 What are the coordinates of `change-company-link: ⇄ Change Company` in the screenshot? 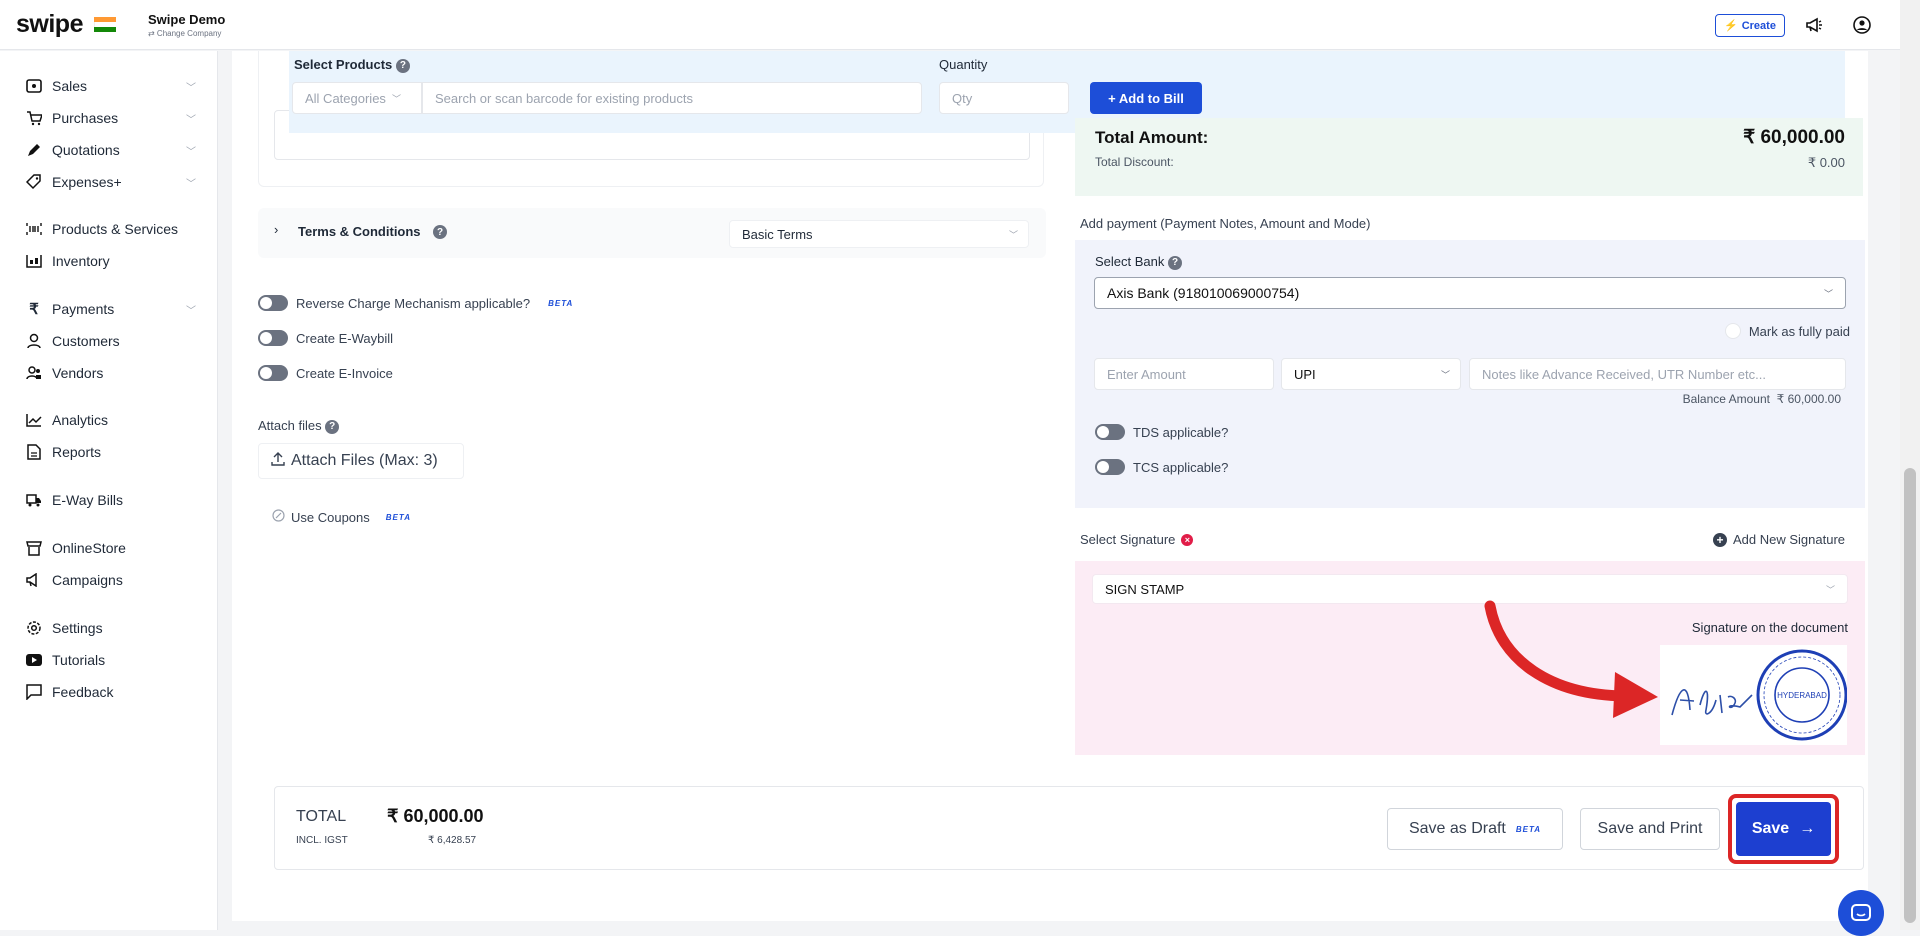 It's located at (186, 33).